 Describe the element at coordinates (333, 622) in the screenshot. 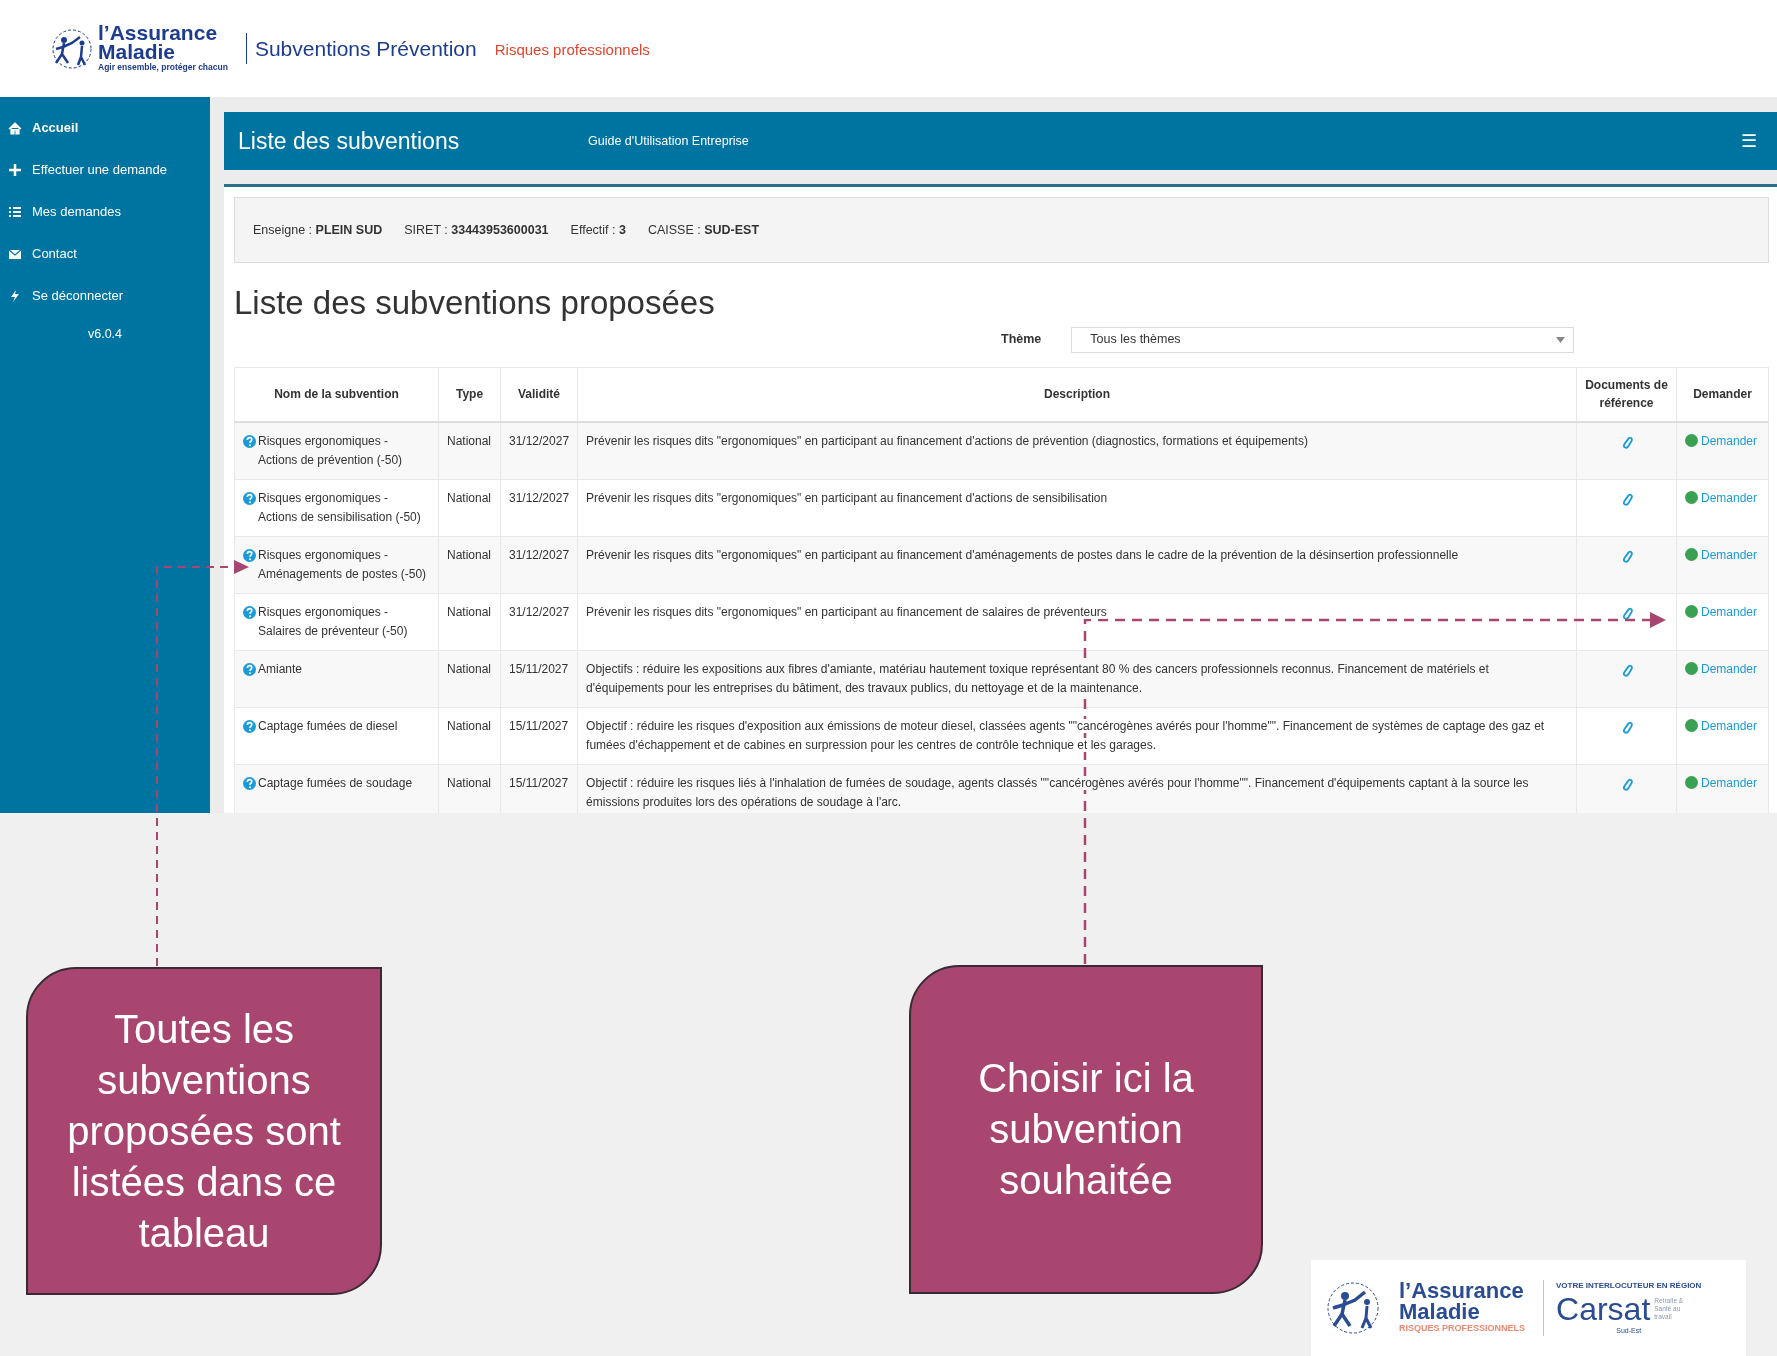

I see `table-cell-text: Risques ergonomiques - Salaires de préventeur (-50)` at that location.